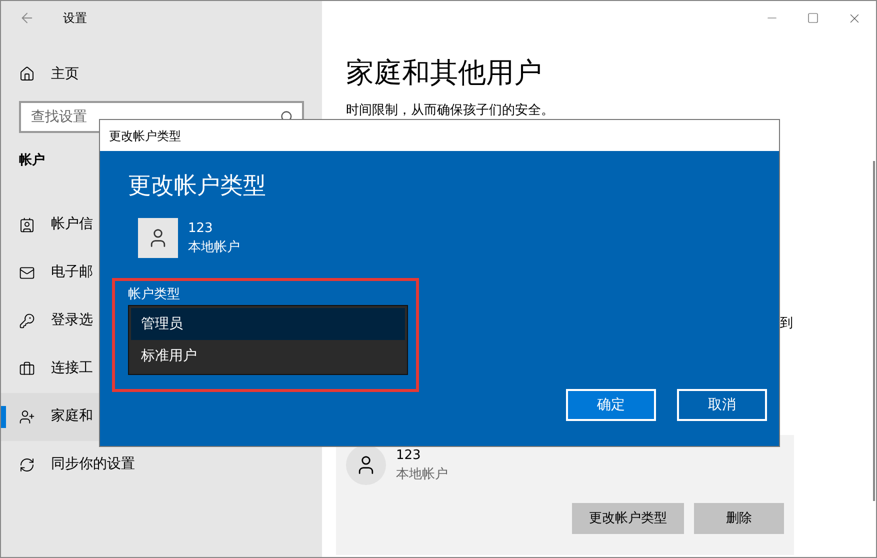 Image resolution: width=877 pixels, height=558 pixels. What do you see at coordinates (154, 294) in the screenshot?
I see `field-label: 帐户类型` at bounding box center [154, 294].